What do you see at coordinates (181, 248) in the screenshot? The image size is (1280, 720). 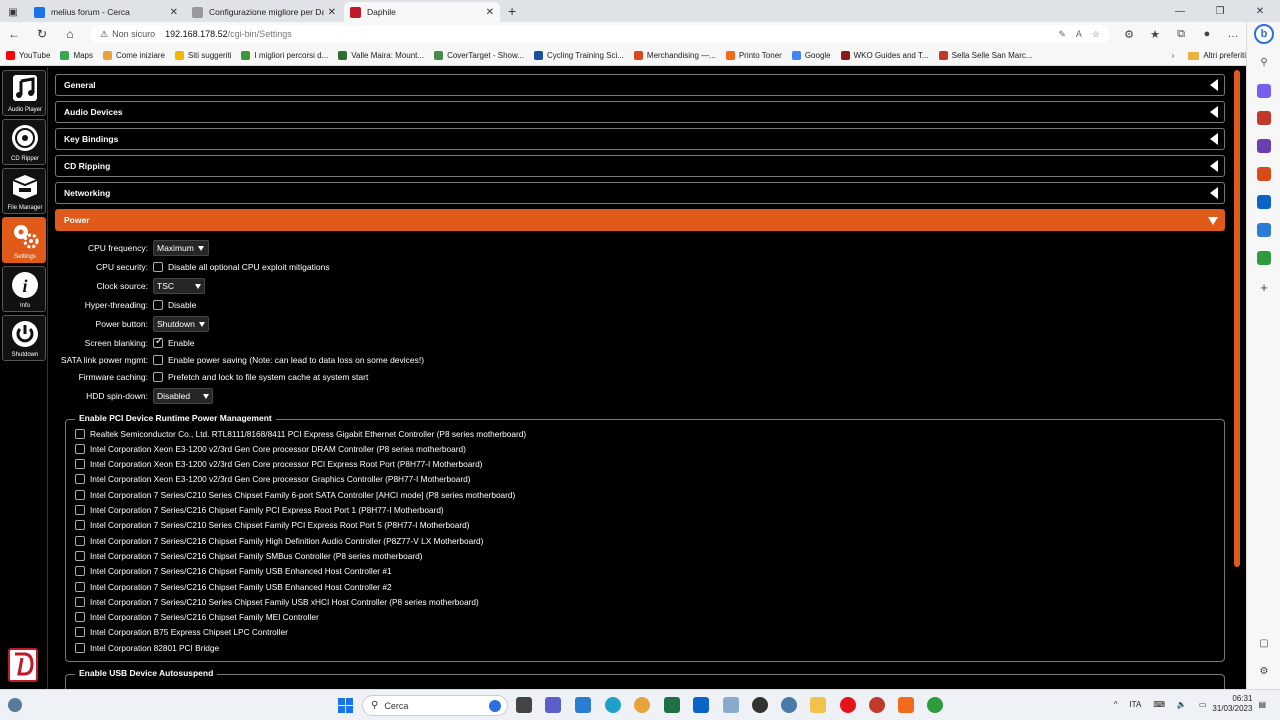 I see `cpu-frequency-select: Maximum` at bounding box center [181, 248].